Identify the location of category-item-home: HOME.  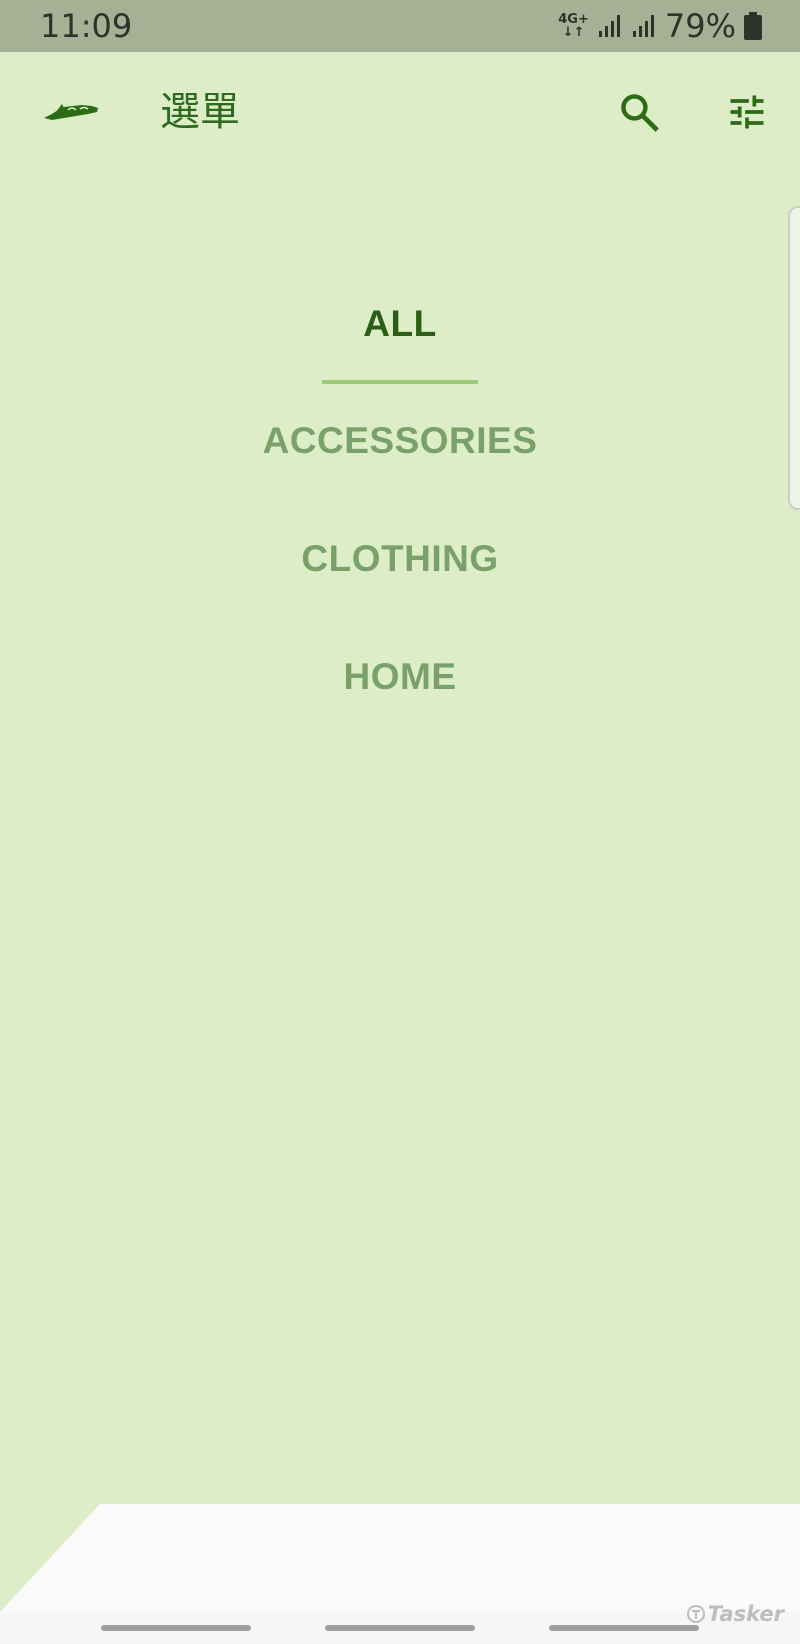
(400, 677).